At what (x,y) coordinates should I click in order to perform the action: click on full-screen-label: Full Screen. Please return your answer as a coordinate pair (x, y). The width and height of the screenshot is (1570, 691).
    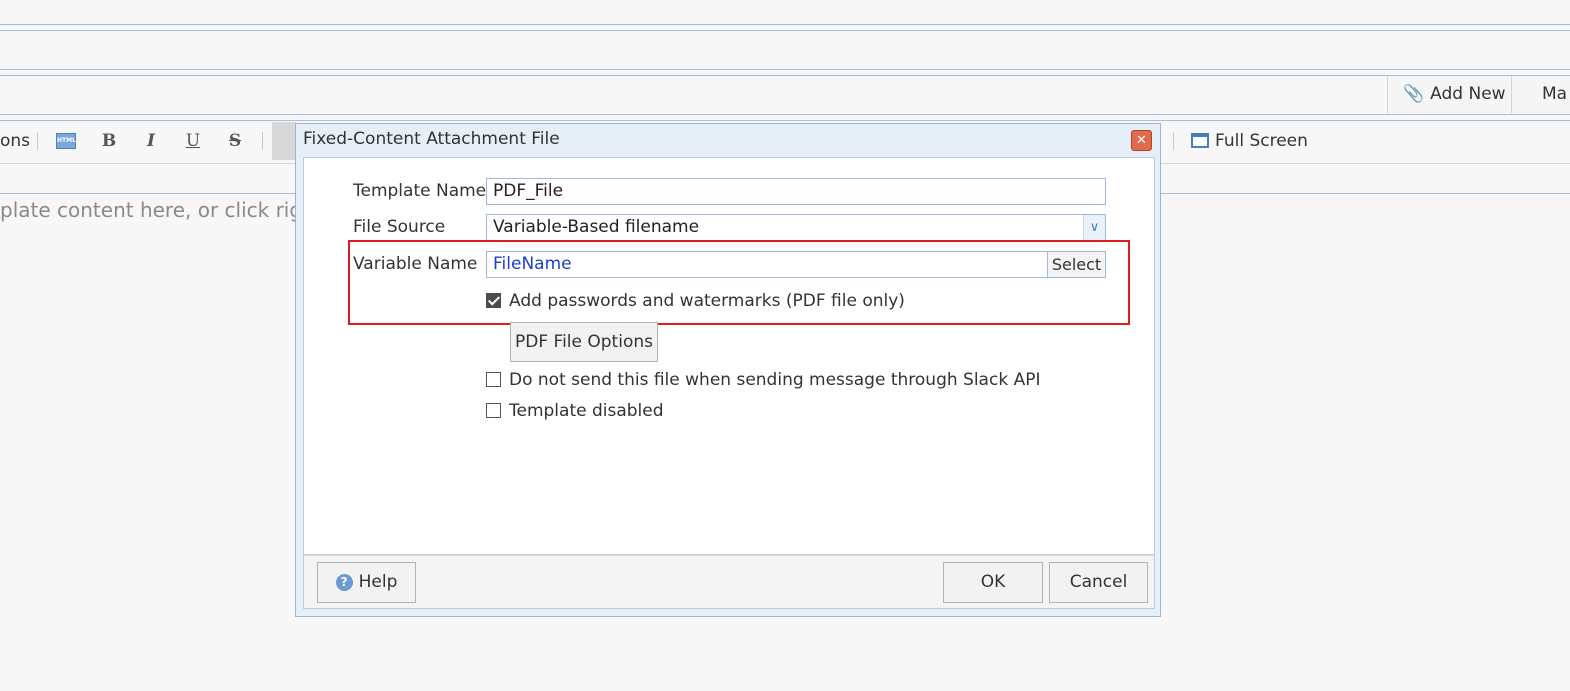
    Looking at the image, I should click on (1261, 141).